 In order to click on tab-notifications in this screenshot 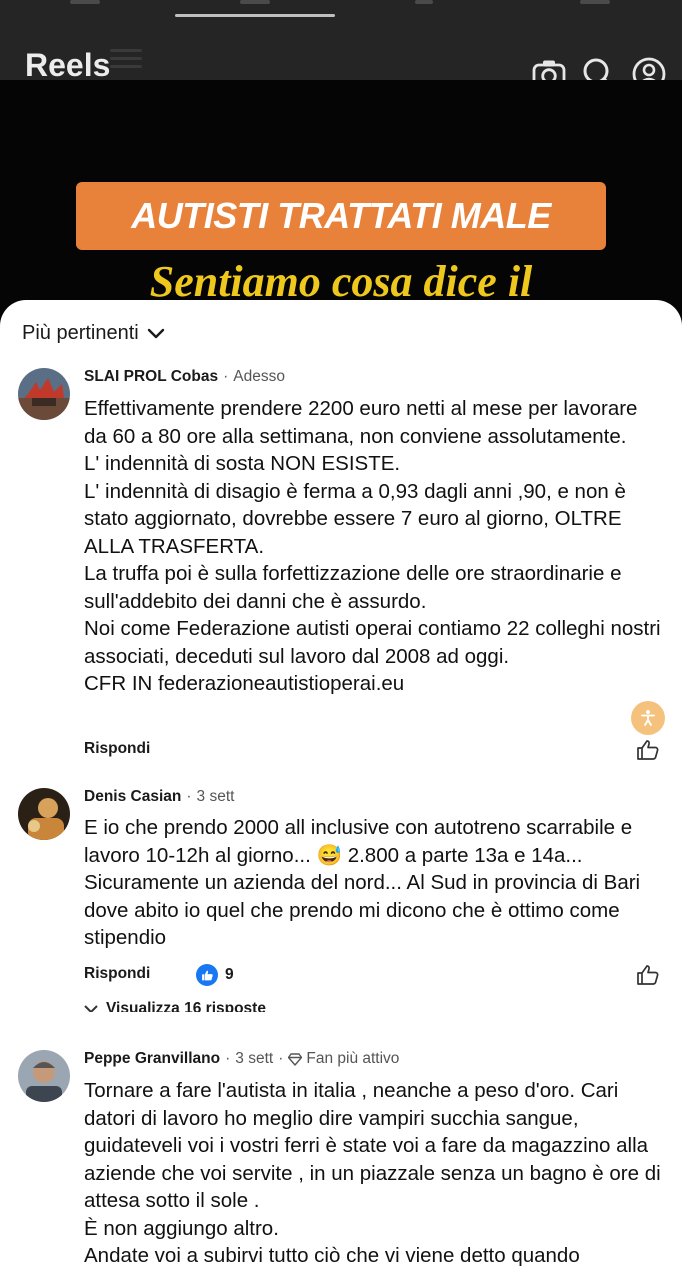, I will do `click(595, 2)`.